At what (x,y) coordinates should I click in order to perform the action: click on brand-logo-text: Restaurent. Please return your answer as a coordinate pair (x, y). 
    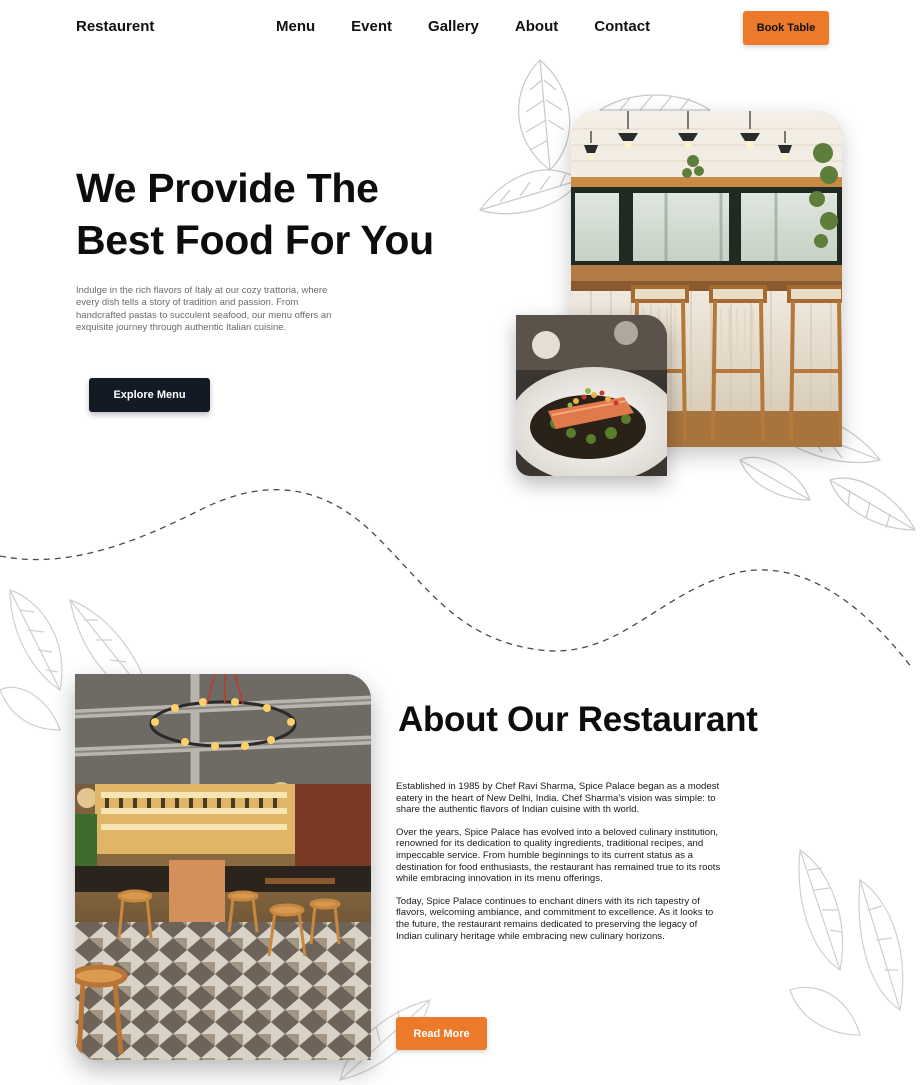
    Looking at the image, I should click on (115, 26).